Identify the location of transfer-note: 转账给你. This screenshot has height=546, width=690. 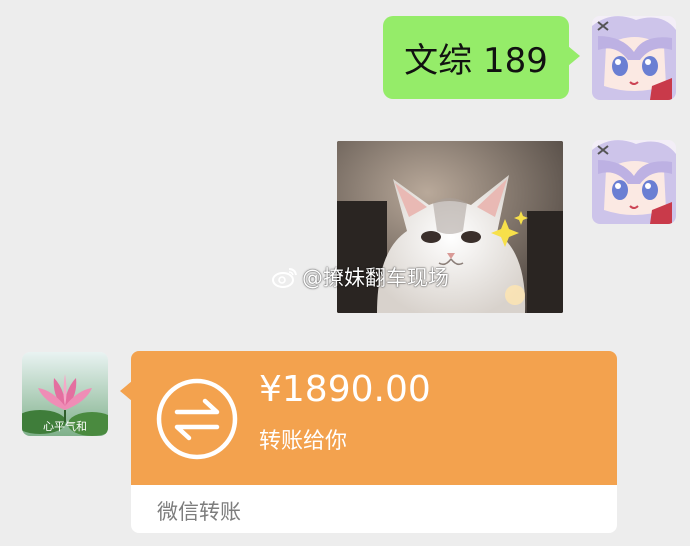
(303, 441).